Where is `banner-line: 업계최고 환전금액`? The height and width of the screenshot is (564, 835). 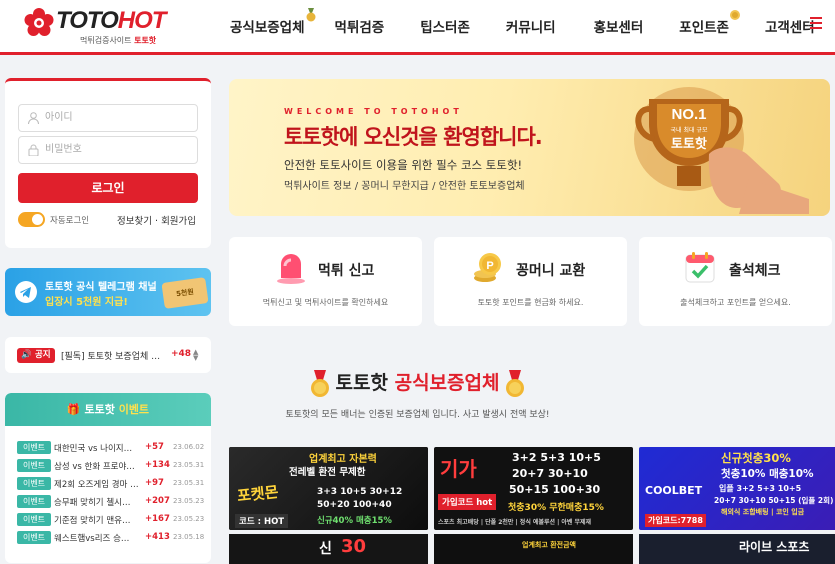 banner-line: 업계최고 환전금액 is located at coordinates (549, 545).